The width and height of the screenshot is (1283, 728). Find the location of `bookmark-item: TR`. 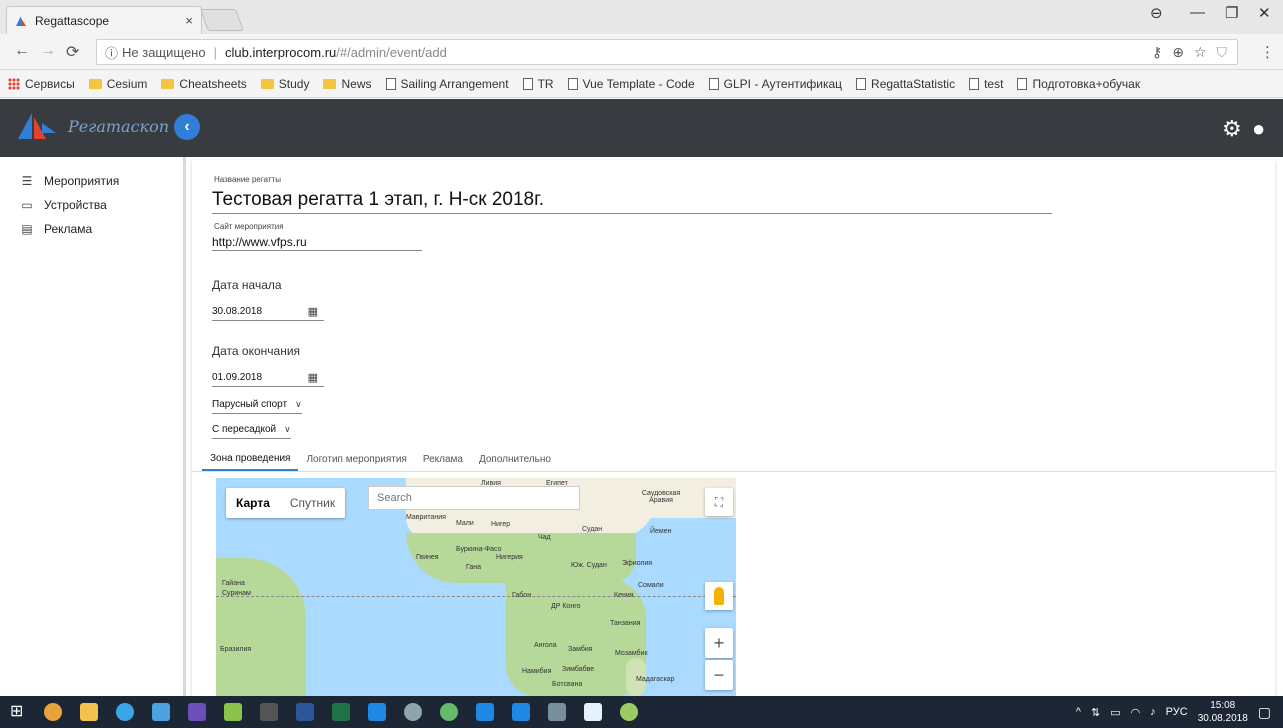

bookmark-item: TR is located at coordinates (538, 84).